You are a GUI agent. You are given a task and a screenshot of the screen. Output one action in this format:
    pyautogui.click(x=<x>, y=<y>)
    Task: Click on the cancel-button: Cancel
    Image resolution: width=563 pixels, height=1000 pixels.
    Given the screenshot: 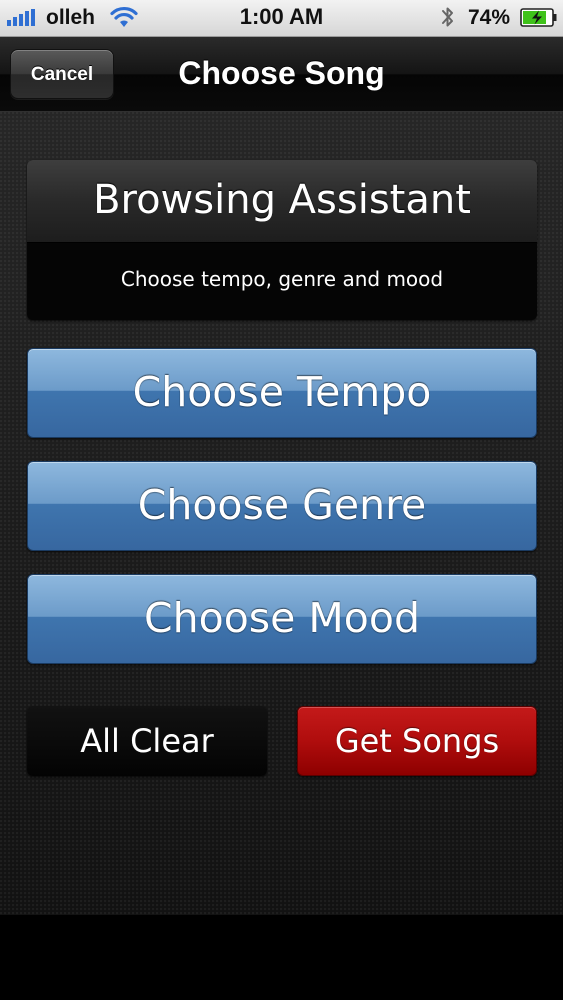 What is the action you would take?
    pyautogui.click(x=62, y=74)
    